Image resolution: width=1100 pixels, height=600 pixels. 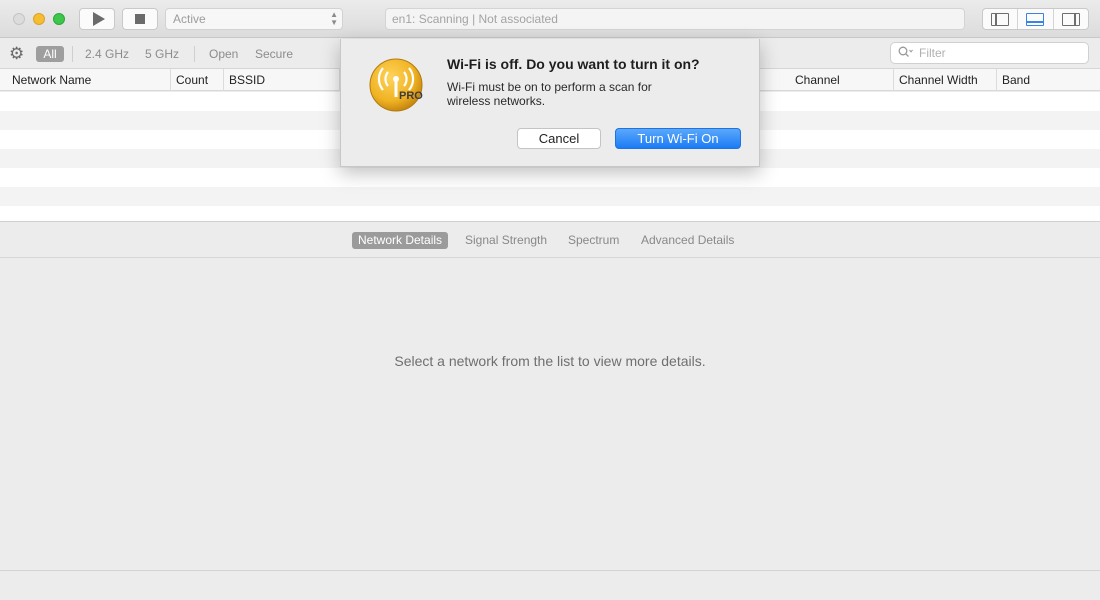 I want to click on bottom-panel-icon, so click(x=1035, y=19).